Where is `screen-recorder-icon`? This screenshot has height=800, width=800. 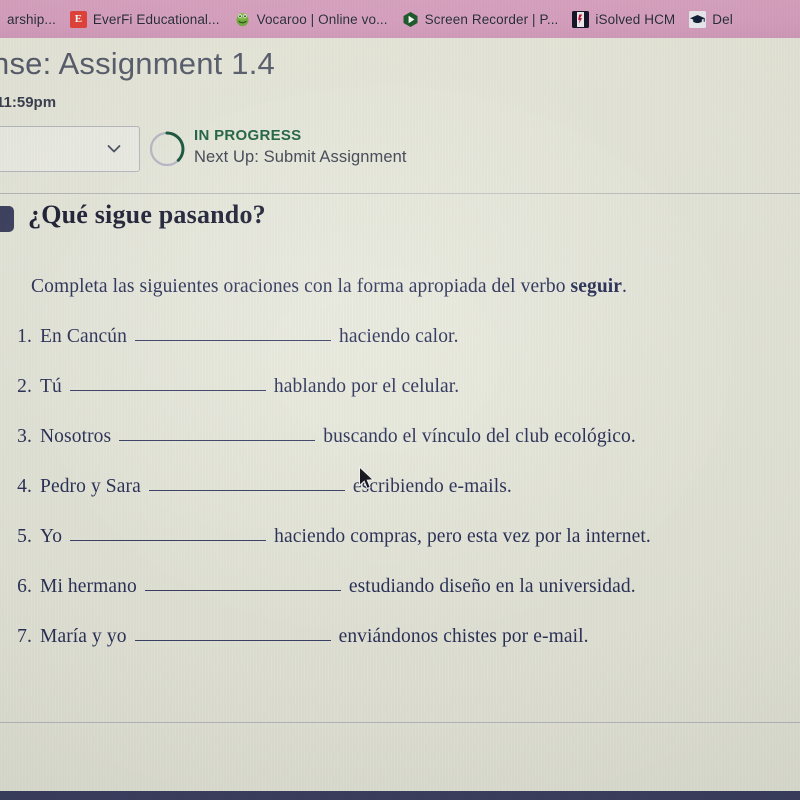 screen-recorder-icon is located at coordinates (410, 19).